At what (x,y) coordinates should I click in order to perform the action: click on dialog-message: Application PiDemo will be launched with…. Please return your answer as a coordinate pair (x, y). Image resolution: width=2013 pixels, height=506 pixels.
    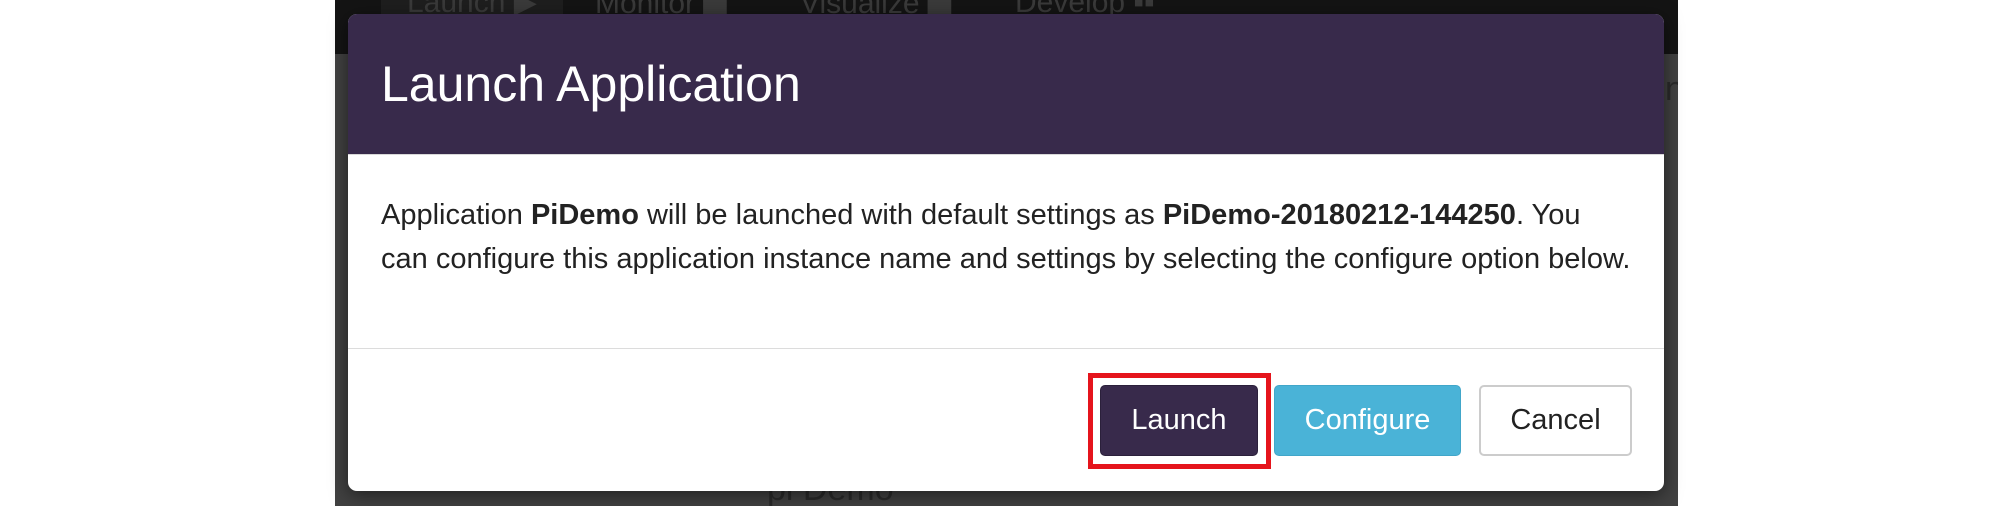
    Looking at the image, I should click on (1006, 237).